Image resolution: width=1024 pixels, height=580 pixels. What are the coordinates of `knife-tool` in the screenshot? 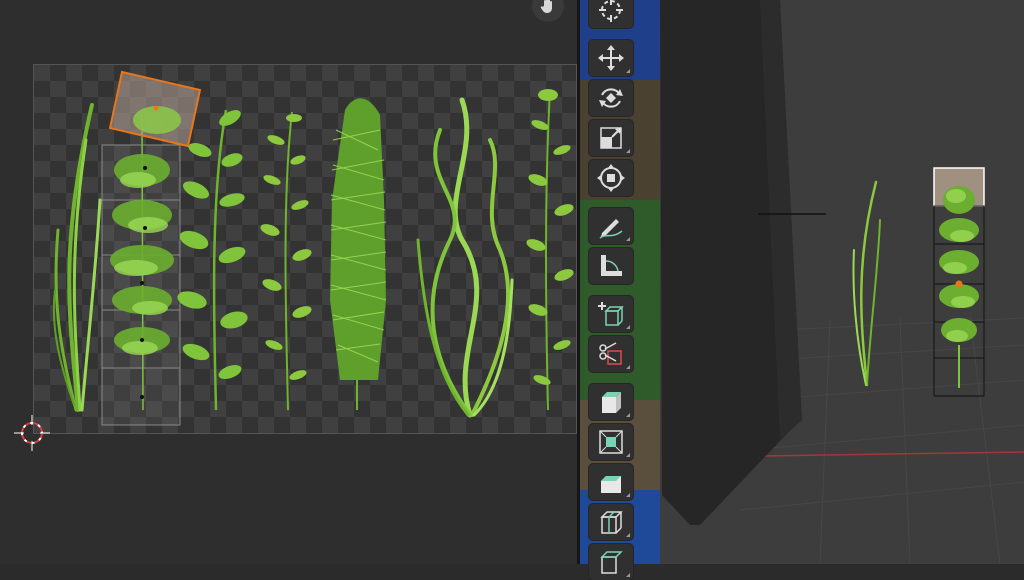 It's located at (611, 354).